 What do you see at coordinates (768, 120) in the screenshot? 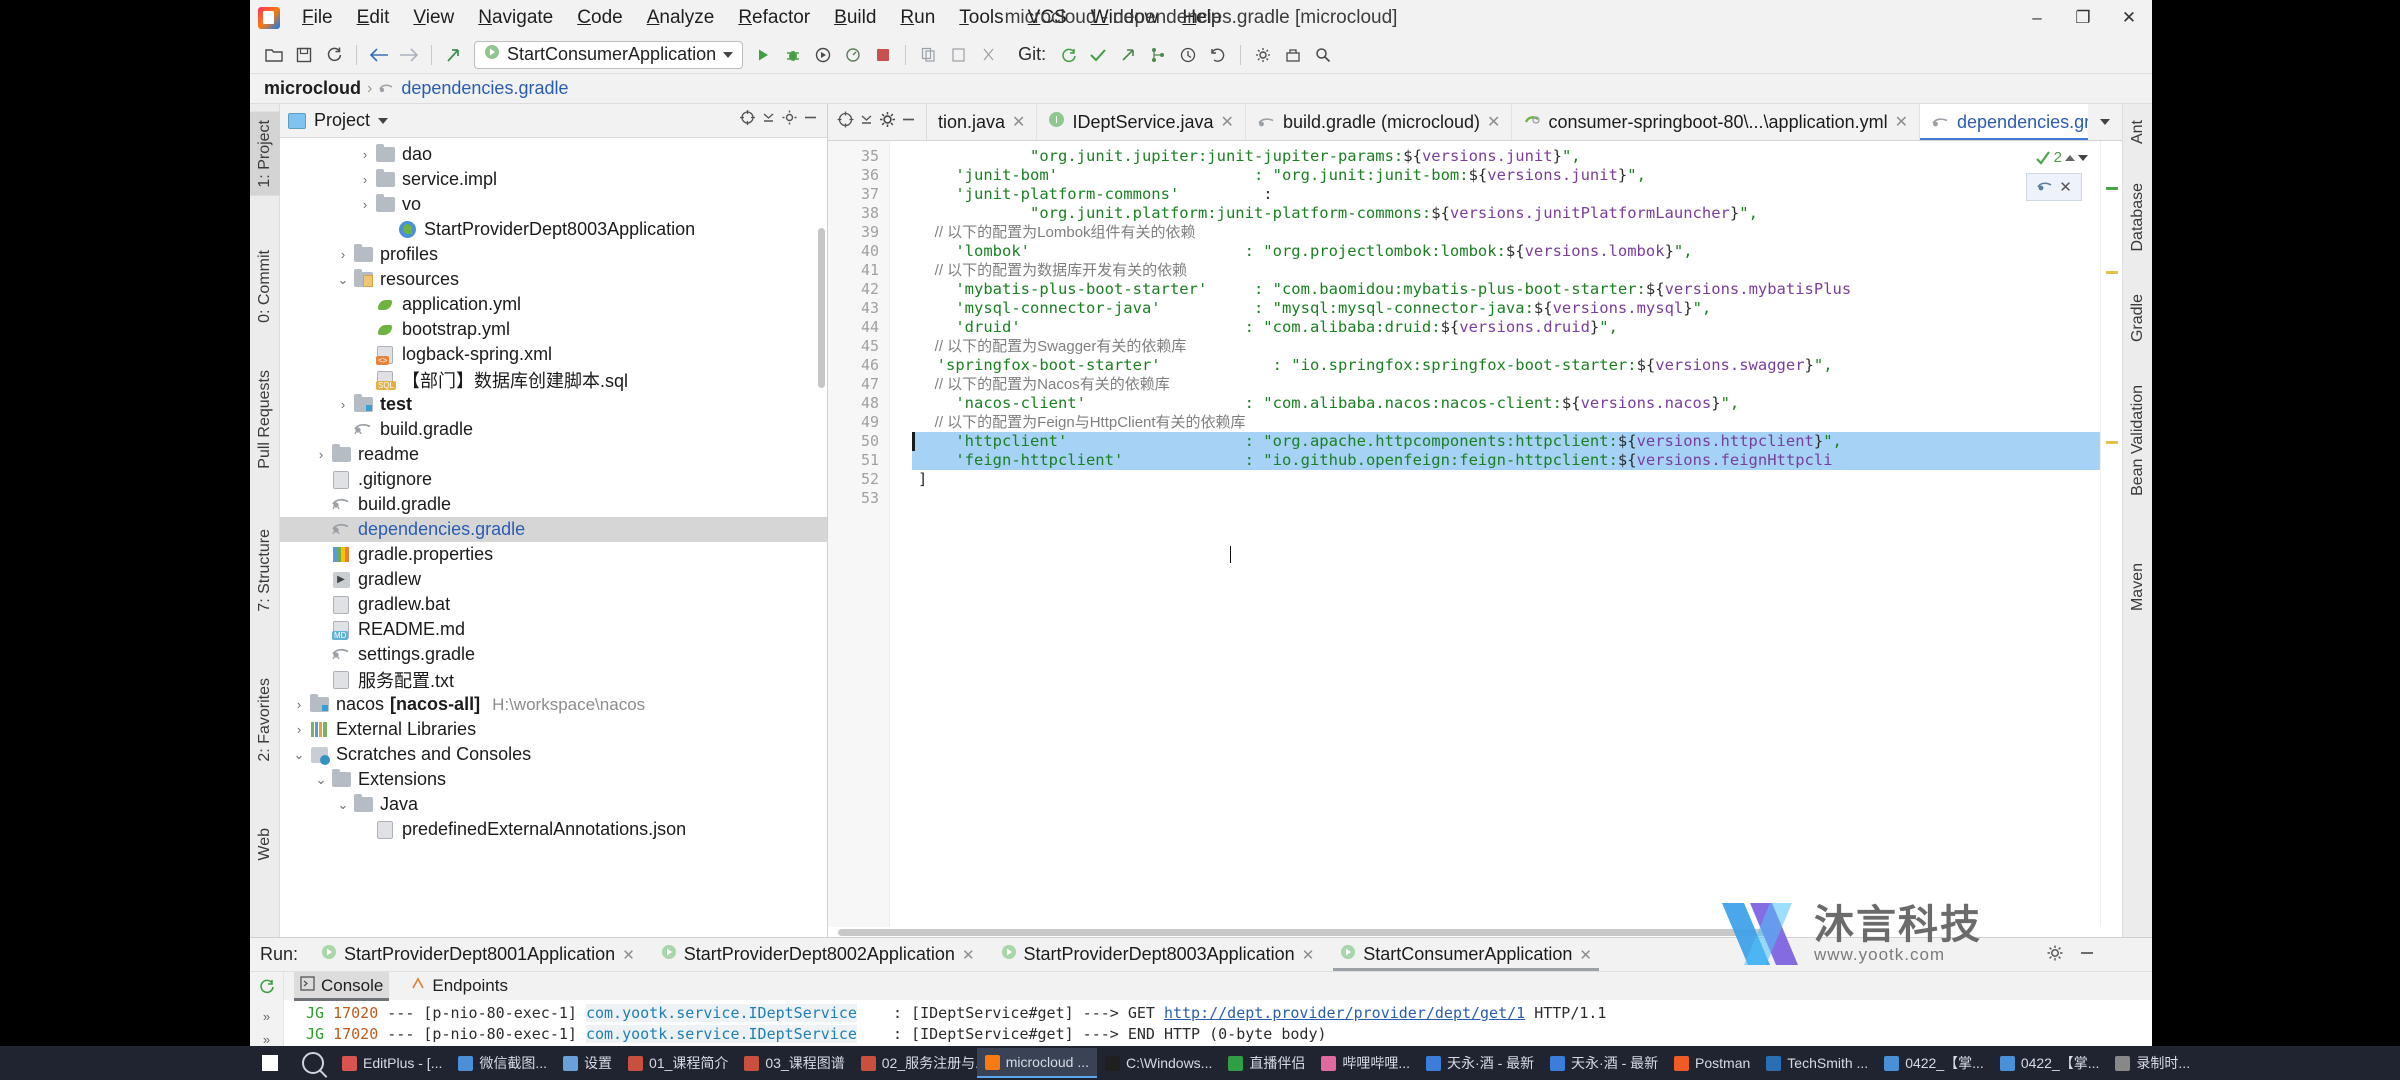
I see `collapse-all-icon` at bounding box center [768, 120].